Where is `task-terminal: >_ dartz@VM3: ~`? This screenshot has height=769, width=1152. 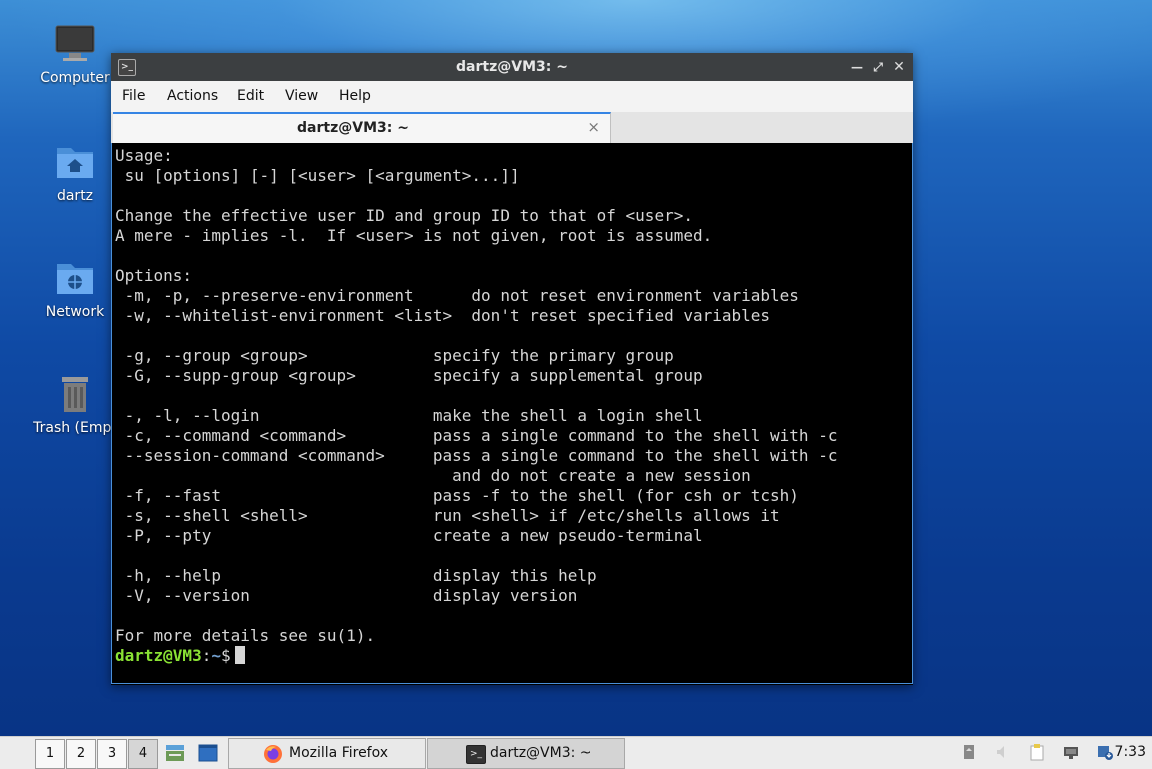 task-terminal: >_ dartz@VM3: ~ is located at coordinates (526, 753).